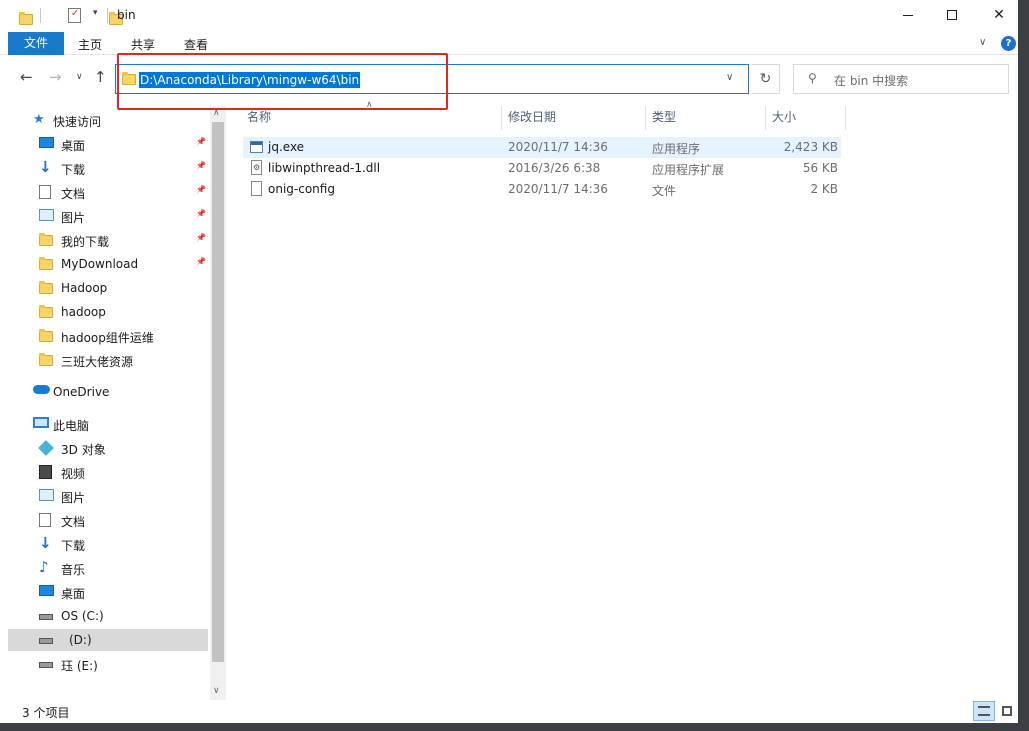 This screenshot has width=1029, height=731. I want to click on details-view-icon, so click(984, 711).